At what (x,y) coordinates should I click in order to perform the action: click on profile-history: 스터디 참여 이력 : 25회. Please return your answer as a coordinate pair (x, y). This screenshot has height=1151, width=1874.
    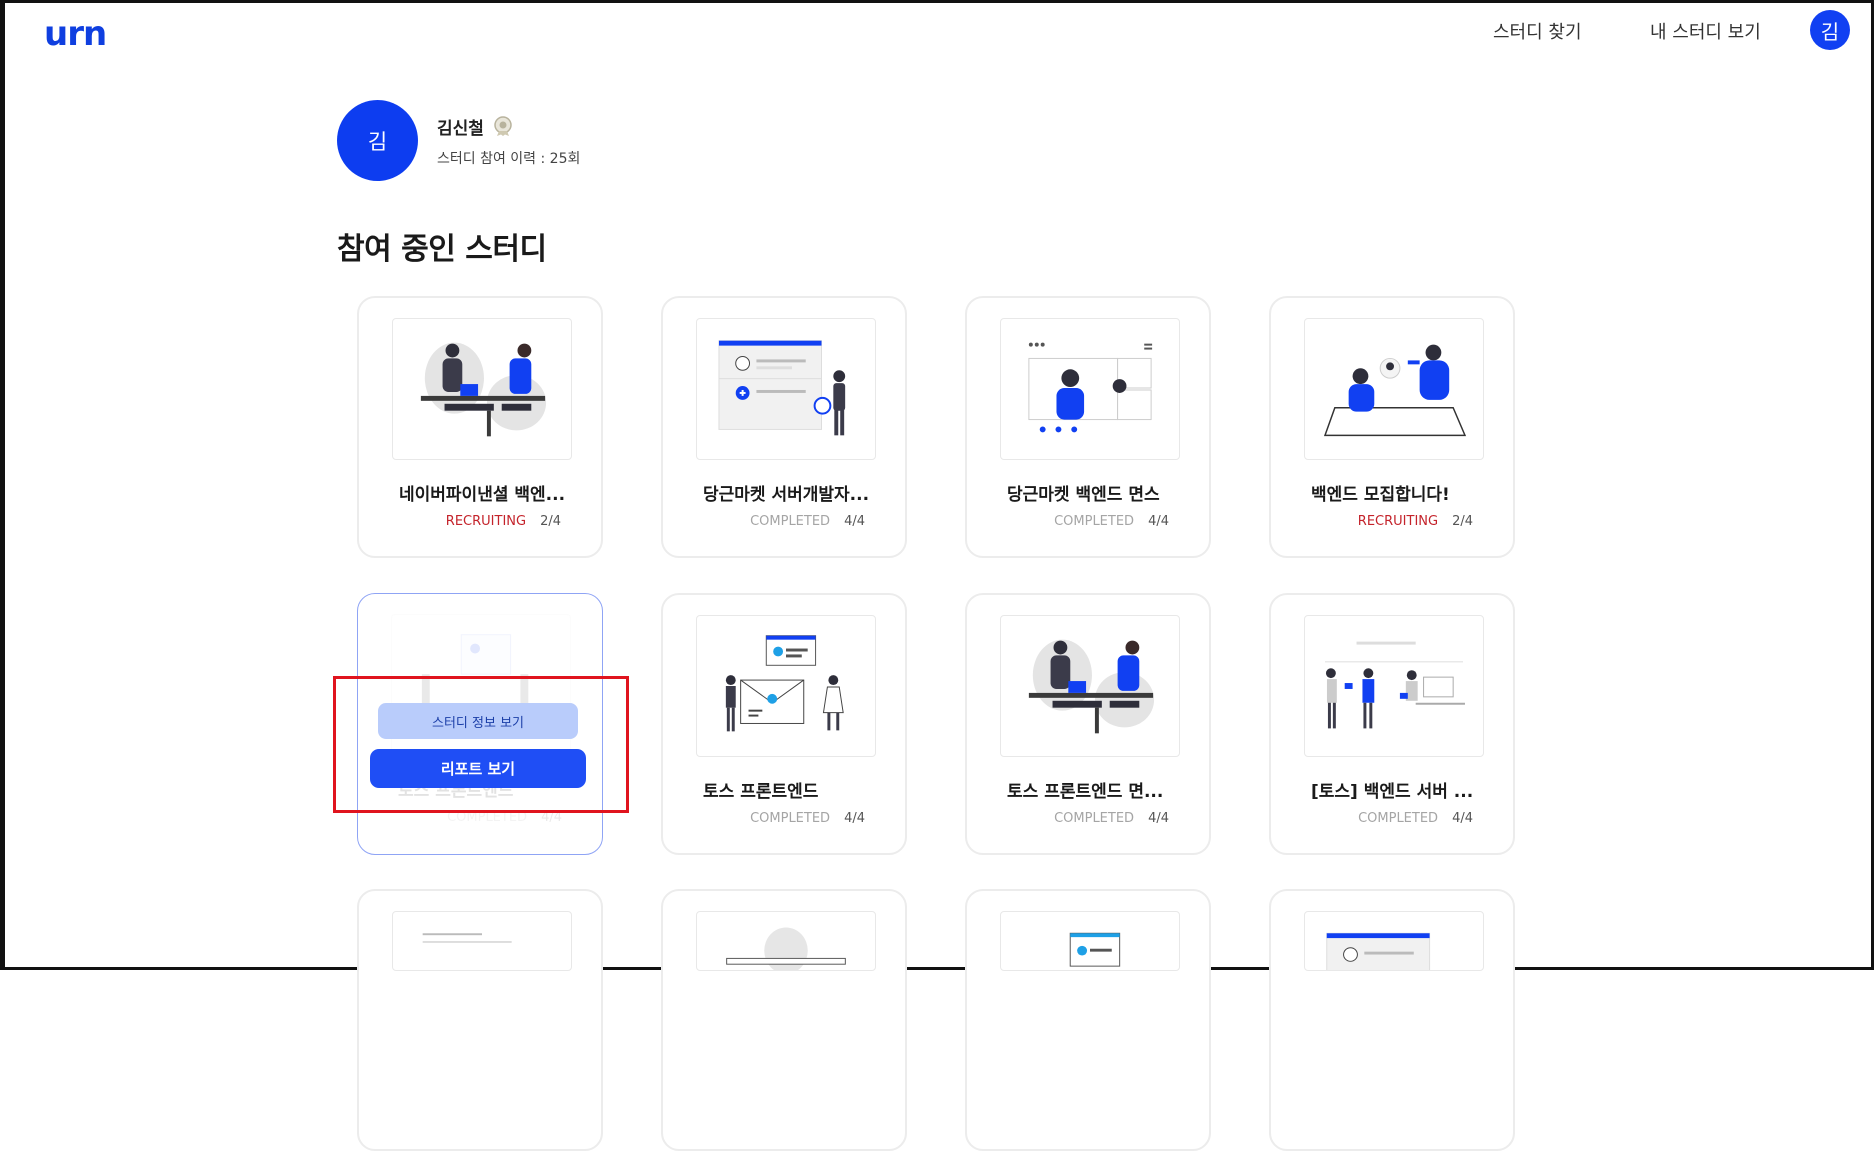
    Looking at the image, I should click on (509, 159).